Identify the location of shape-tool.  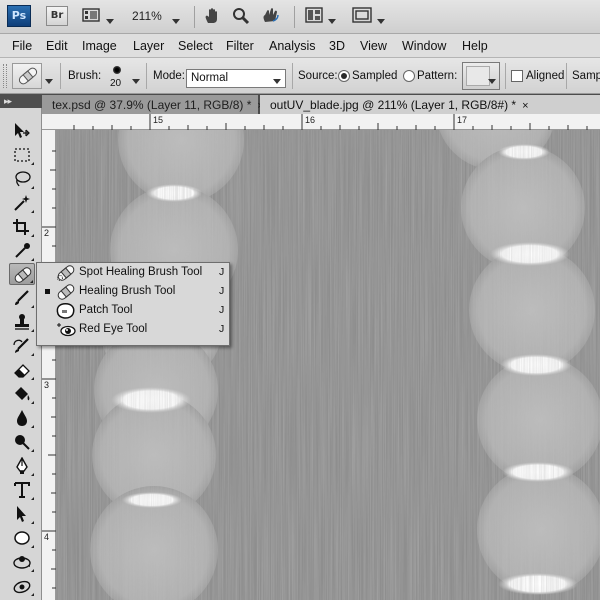
(22, 538).